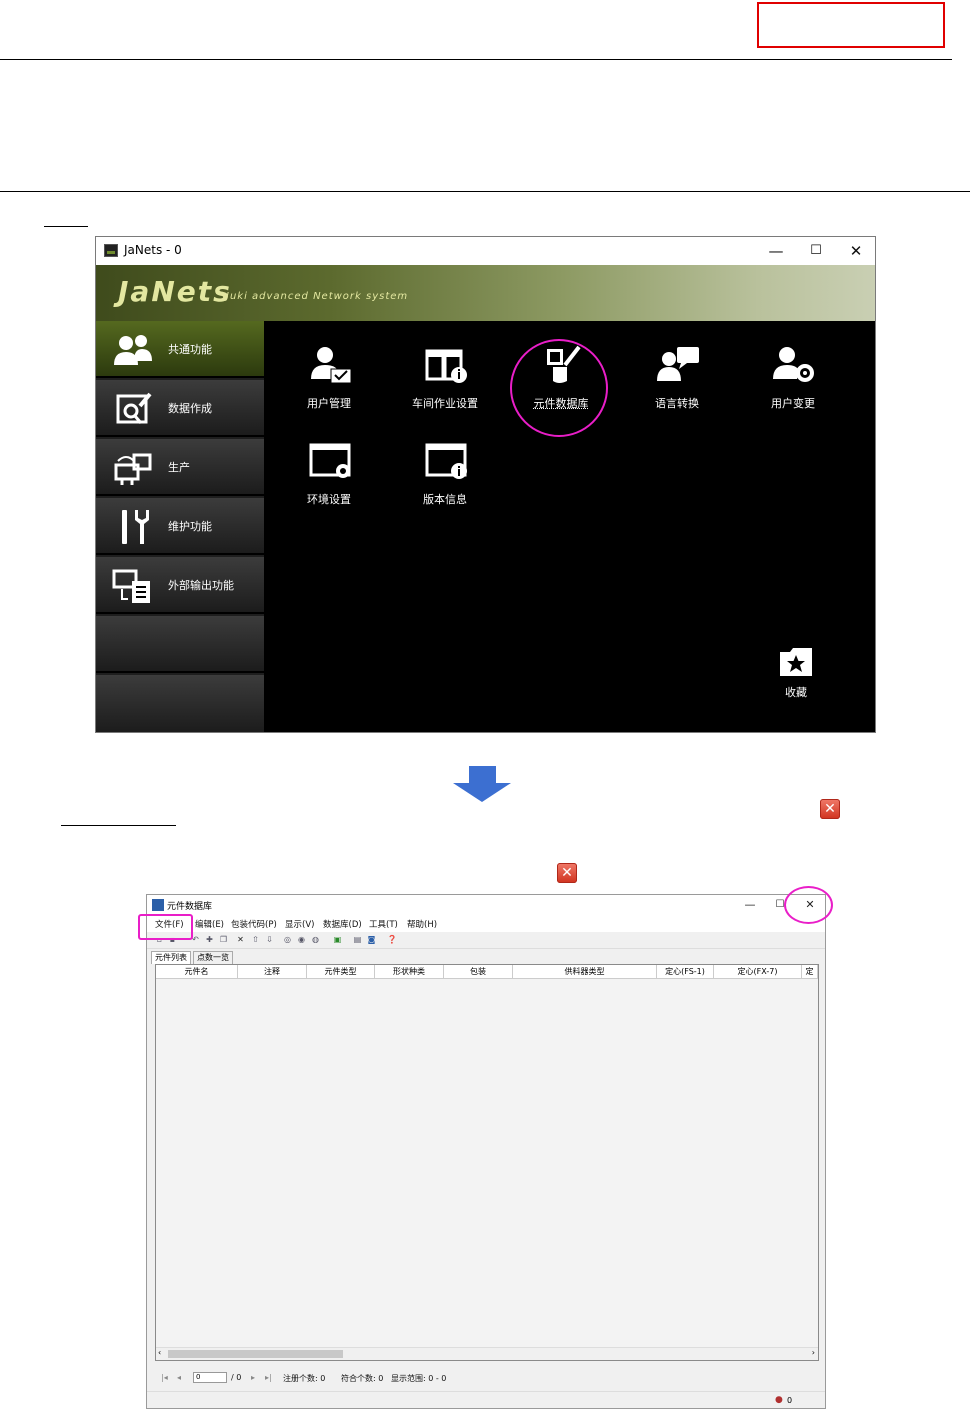 This screenshot has height=1409, width=970. I want to click on parts-db-toolbar: ▫ ▪ ↶ ✚ ❐ ✕ ⇧ ⇩ ◎ ◉ ◍ ▣ ▤ ◙ ❓, so click(486, 940).